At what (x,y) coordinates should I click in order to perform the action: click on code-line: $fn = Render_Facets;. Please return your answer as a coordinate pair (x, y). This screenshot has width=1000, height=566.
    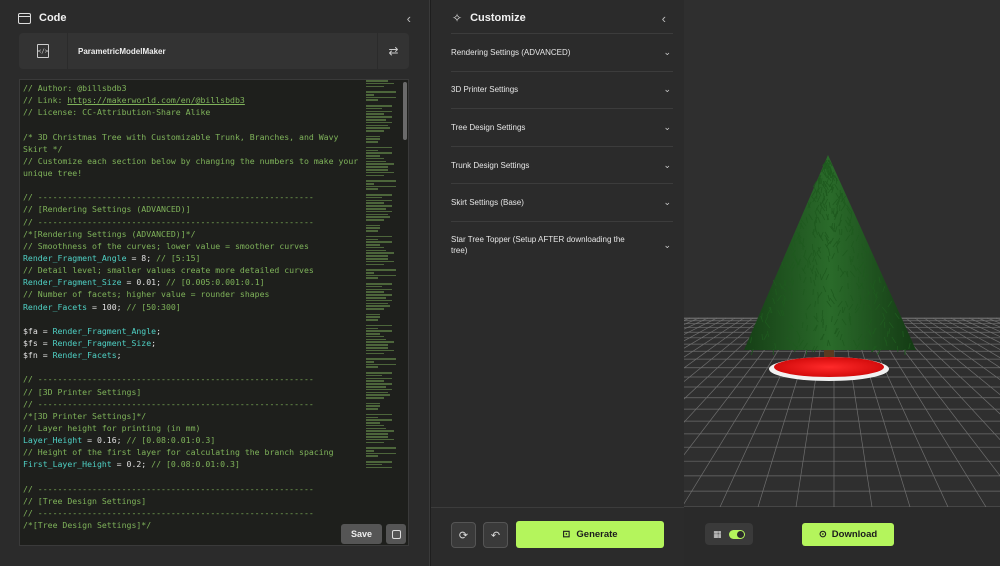
    Looking at the image, I should click on (195, 355).